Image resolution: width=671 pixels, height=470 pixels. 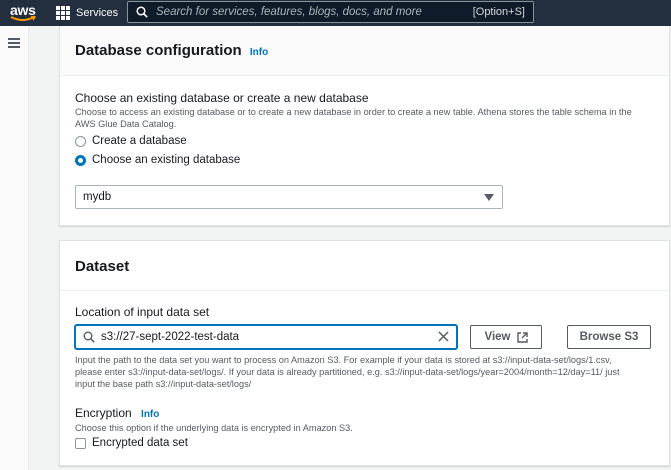 What do you see at coordinates (289, 197) in the screenshot?
I see `database-select: mydb` at bounding box center [289, 197].